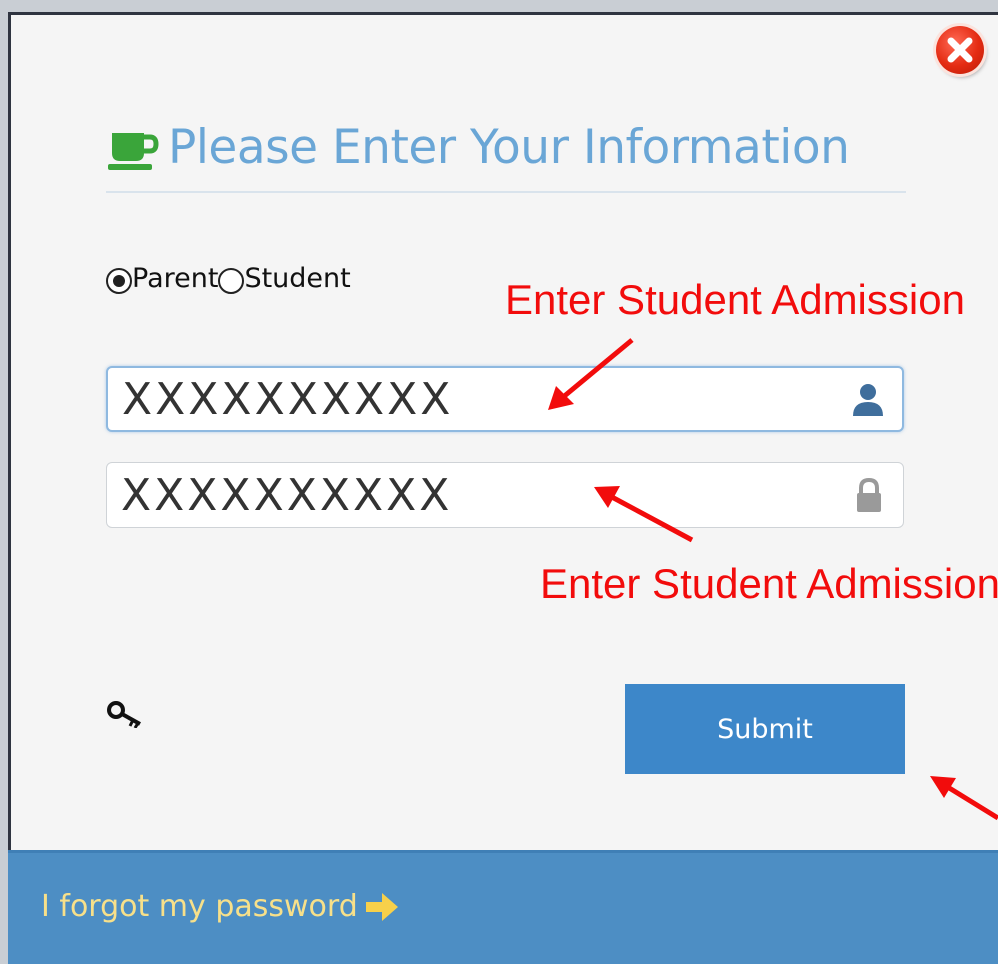 This screenshot has height=964, width=998. What do you see at coordinates (288, 399) in the screenshot?
I see `username-value: XXXXXXXXXX` at bounding box center [288, 399].